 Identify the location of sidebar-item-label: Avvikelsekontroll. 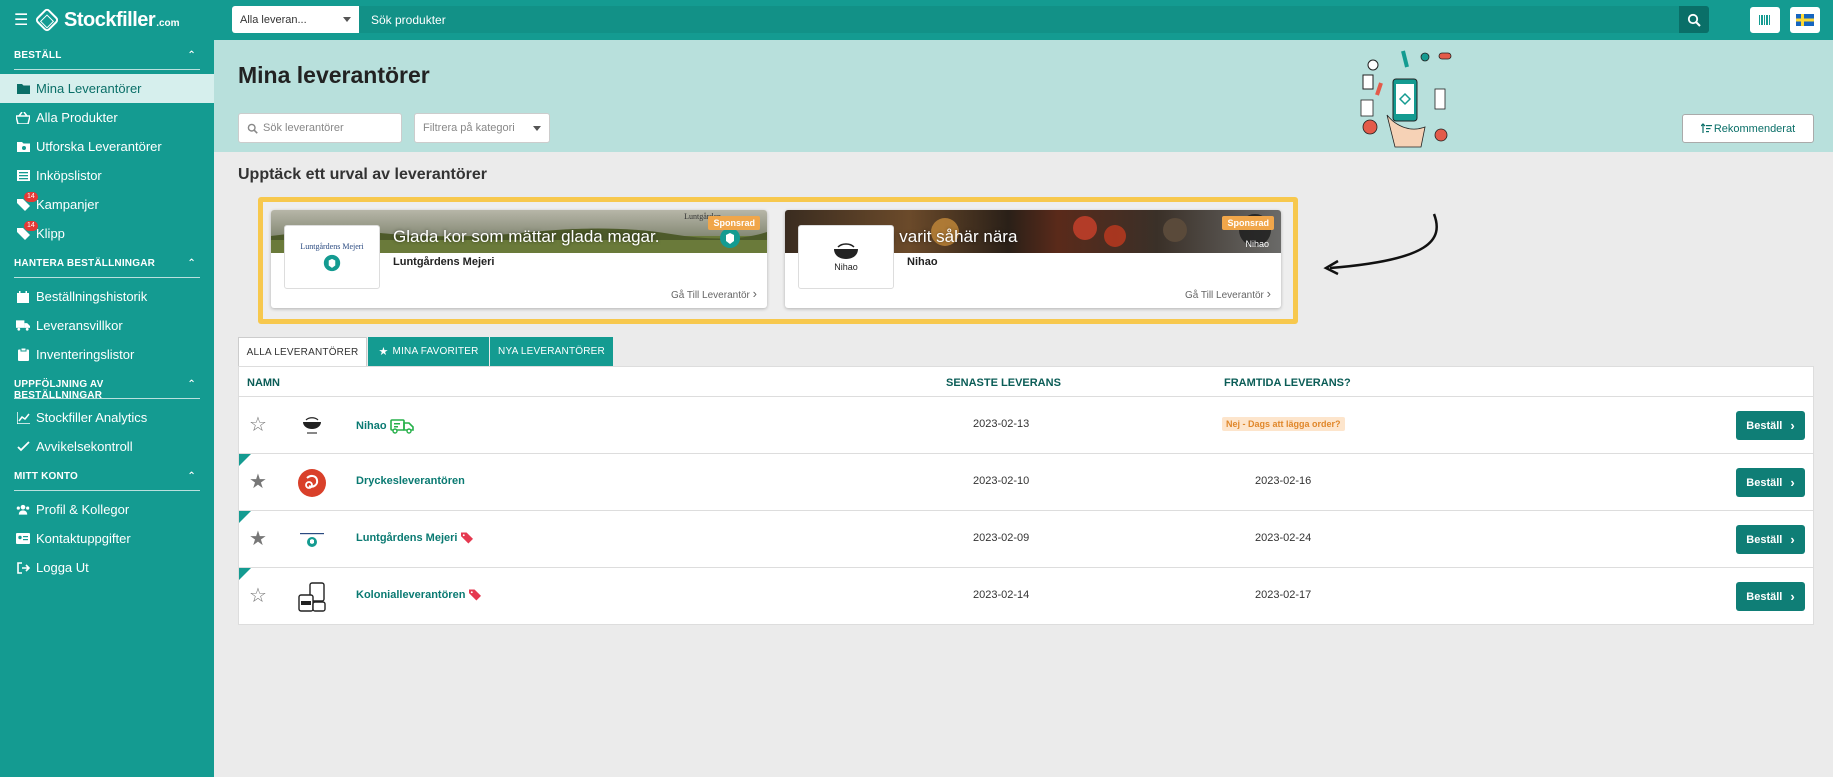
(84, 446).